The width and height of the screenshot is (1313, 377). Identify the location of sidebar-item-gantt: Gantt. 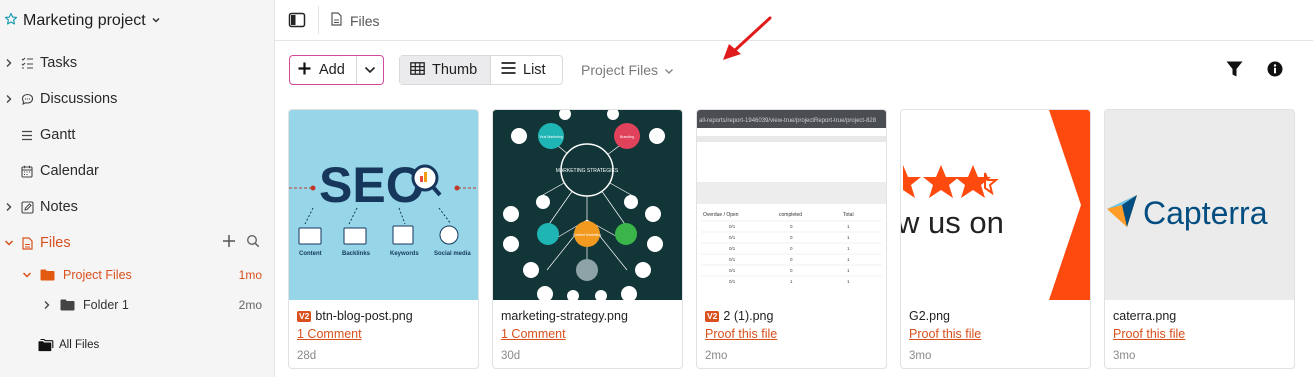
(39, 135).